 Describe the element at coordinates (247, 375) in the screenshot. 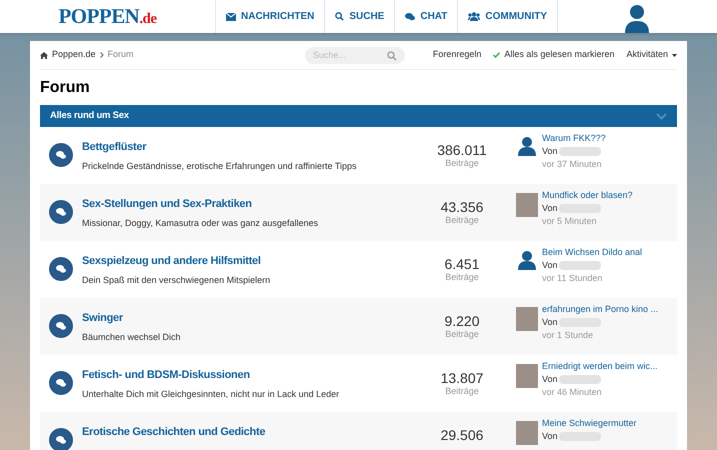

I see `forum-title: Fetisch- und BDSM-Diskussionen` at that location.